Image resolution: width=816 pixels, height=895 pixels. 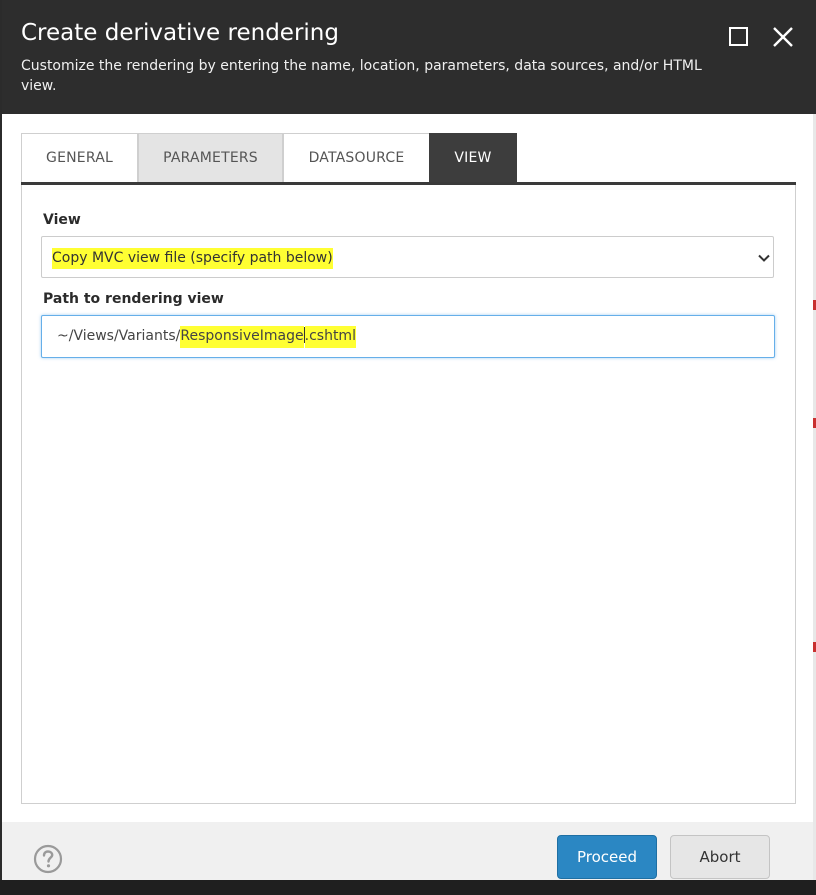 I want to click on dialog-footer: Proceed Abort, so click(x=407, y=851).